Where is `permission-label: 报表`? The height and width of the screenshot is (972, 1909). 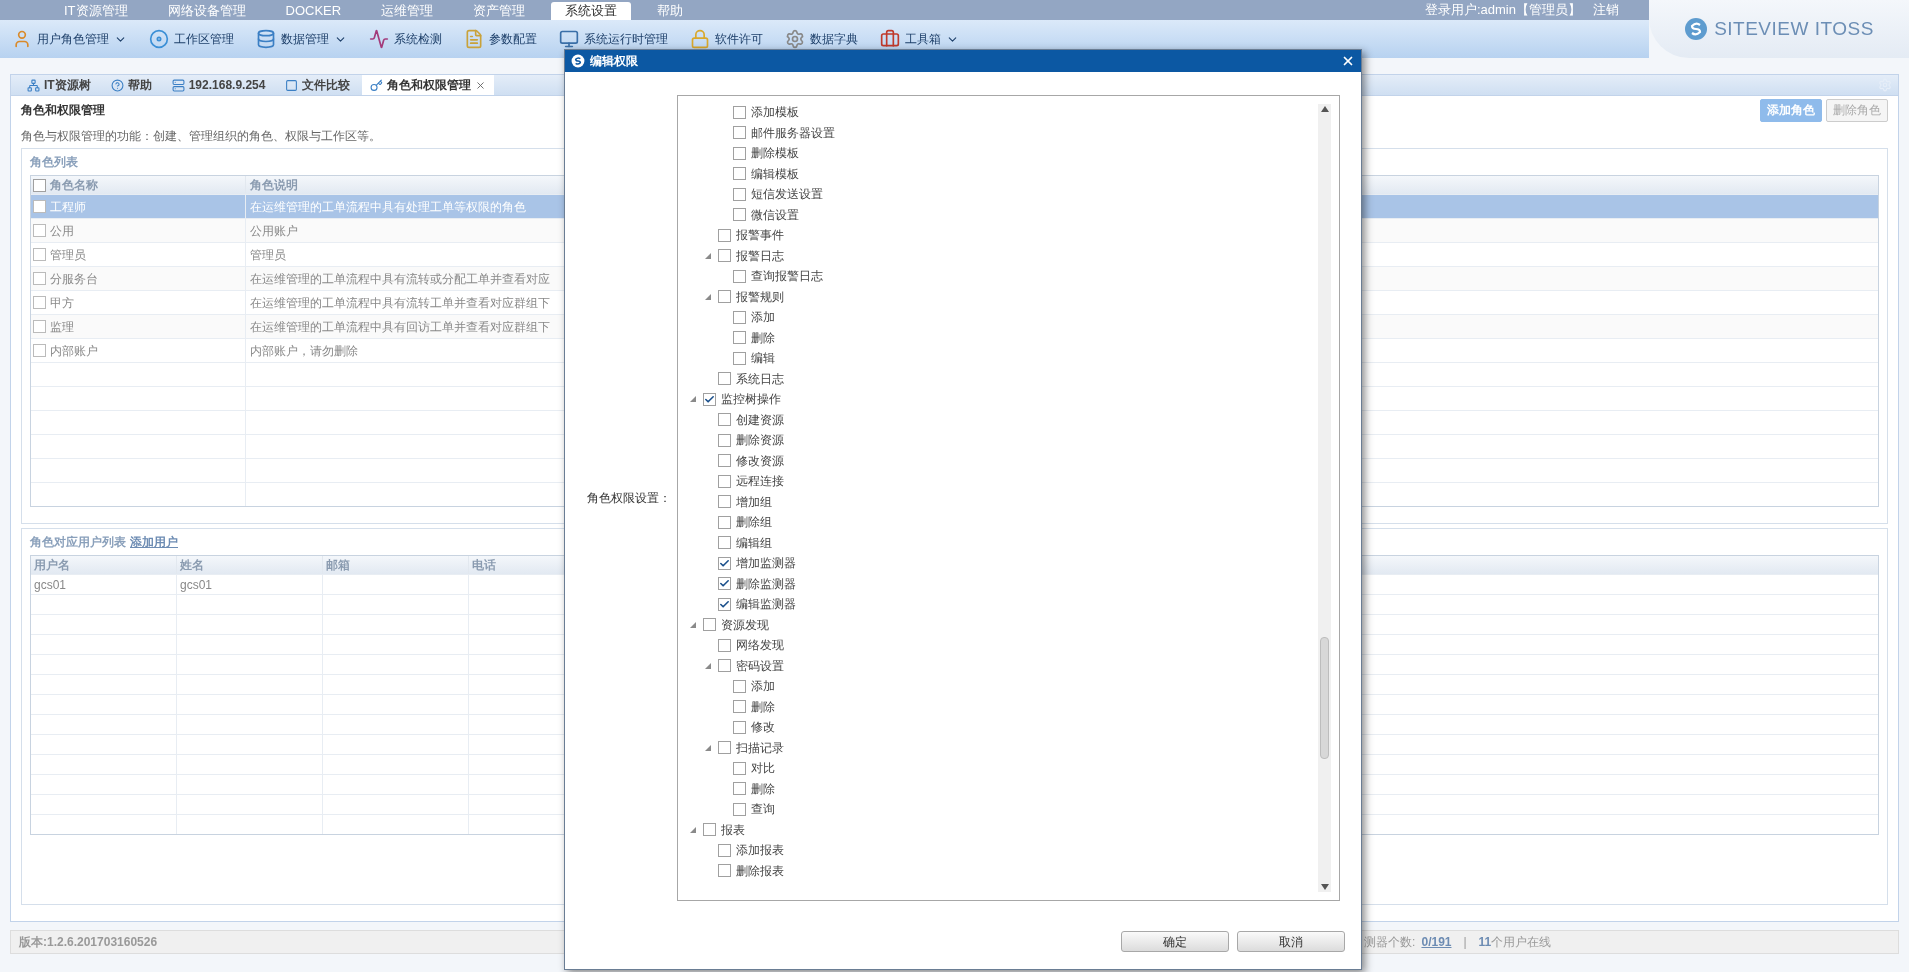 permission-label: 报表 is located at coordinates (733, 830).